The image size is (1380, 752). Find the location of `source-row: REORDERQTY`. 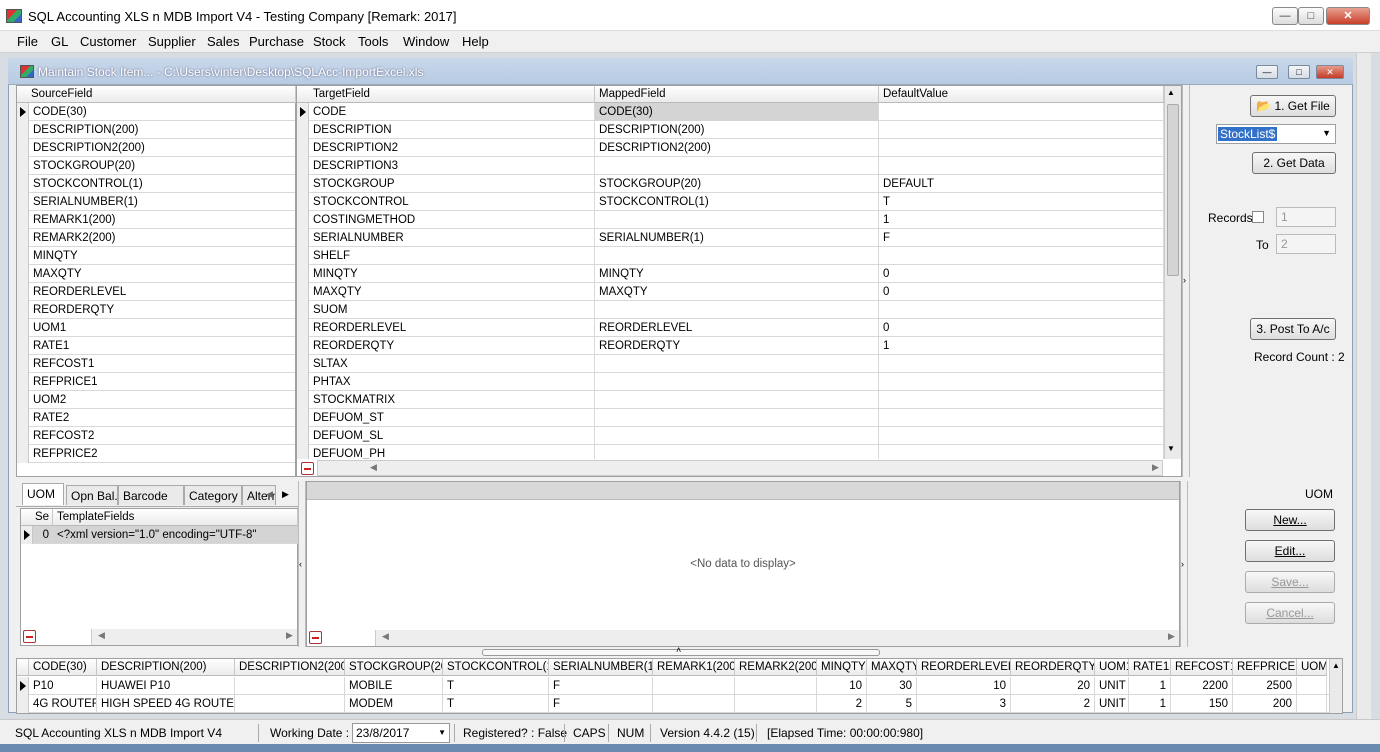

source-row: REORDERQTY is located at coordinates (156, 310).